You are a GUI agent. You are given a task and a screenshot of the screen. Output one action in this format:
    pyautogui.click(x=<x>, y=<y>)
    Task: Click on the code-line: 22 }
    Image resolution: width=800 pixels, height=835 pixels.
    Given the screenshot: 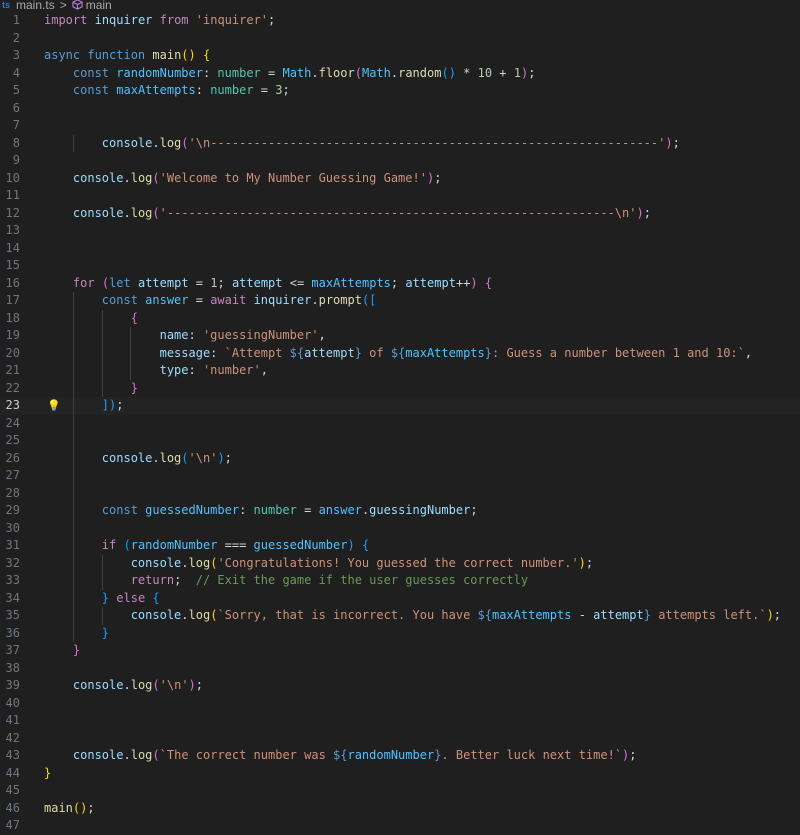 What is the action you would take?
    pyautogui.click(x=400, y=388)
    